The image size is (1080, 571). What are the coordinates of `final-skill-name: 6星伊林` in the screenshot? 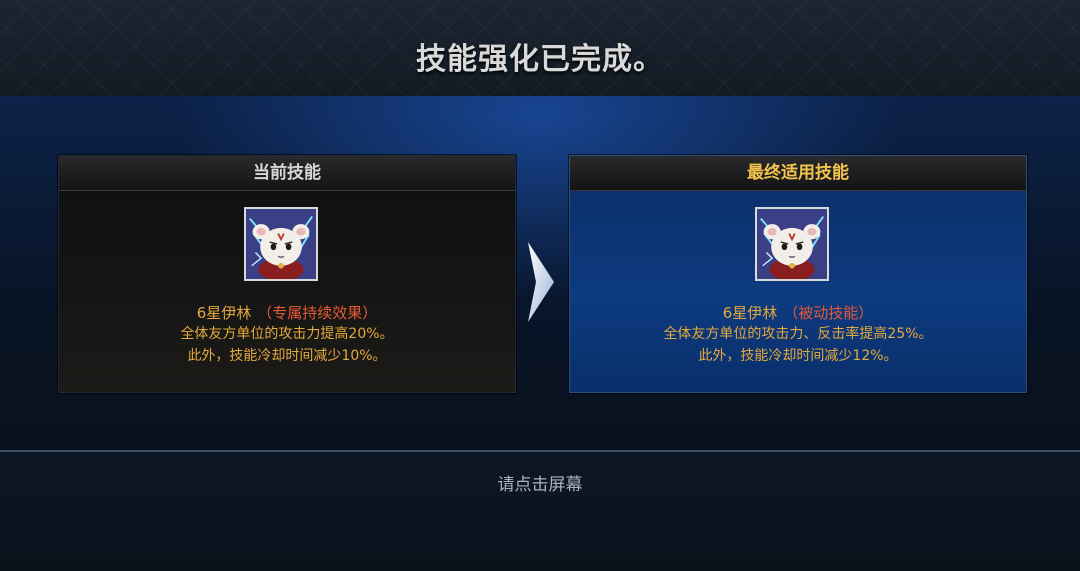 It's located at (750, 313).